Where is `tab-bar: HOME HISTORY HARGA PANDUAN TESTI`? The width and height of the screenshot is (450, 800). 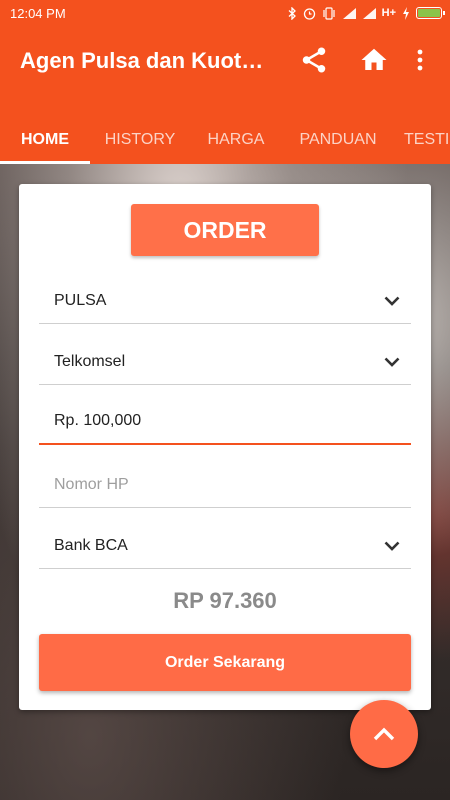
tab-bar: HOME HISTORY HARGA PANDUAN TESTI is located at coordinates (225, 140).